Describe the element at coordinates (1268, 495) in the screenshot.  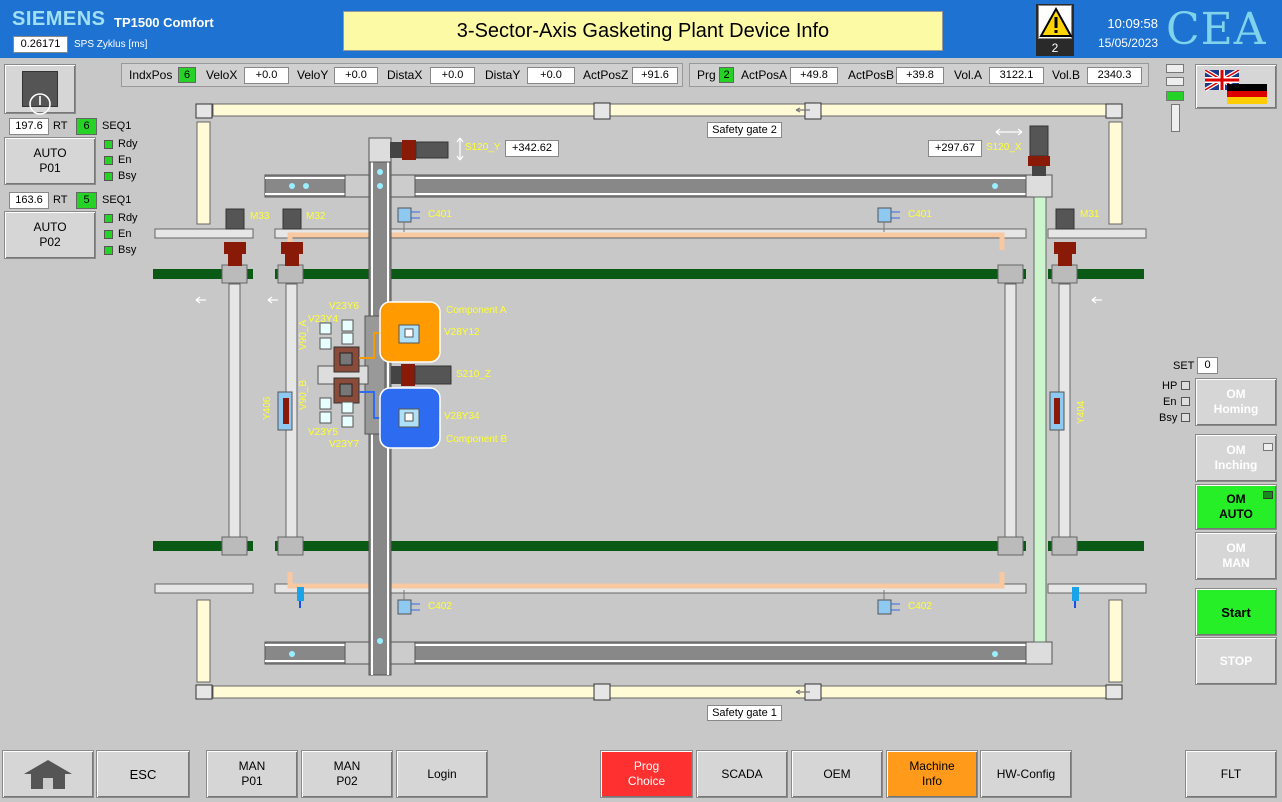
I see `om-auto-led` at that location.